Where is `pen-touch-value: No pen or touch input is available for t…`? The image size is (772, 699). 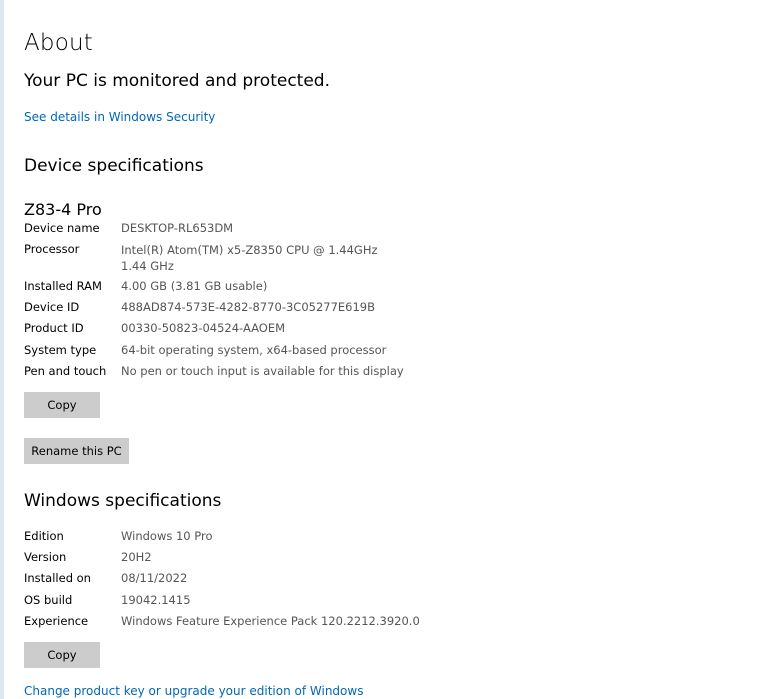
pen-touch-value: No pen or touch input is available for t… is located at coordinates (262, 371).